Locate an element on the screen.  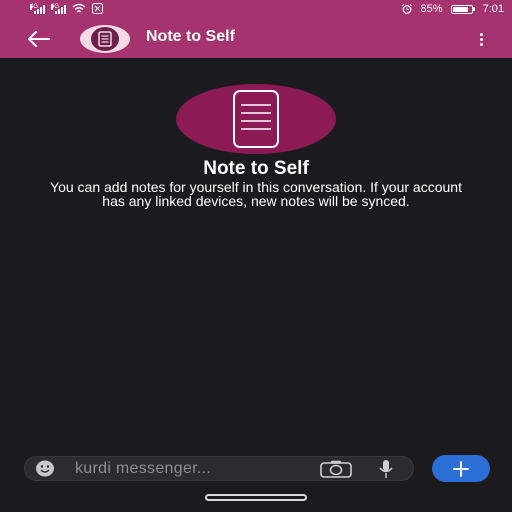
signal-1-icon: 4G is located at coordinates (37, 8).